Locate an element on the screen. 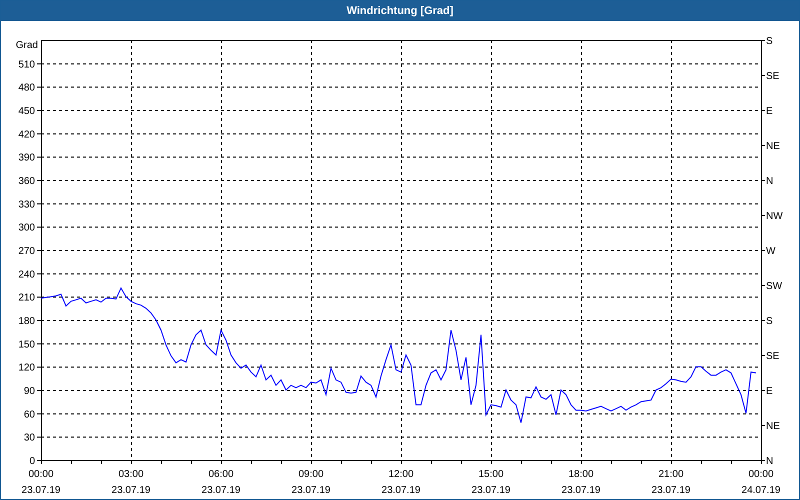 The height and width of the screenshot is (500, 800). y-tick-label: 360 is located at coordinates (26, 181).